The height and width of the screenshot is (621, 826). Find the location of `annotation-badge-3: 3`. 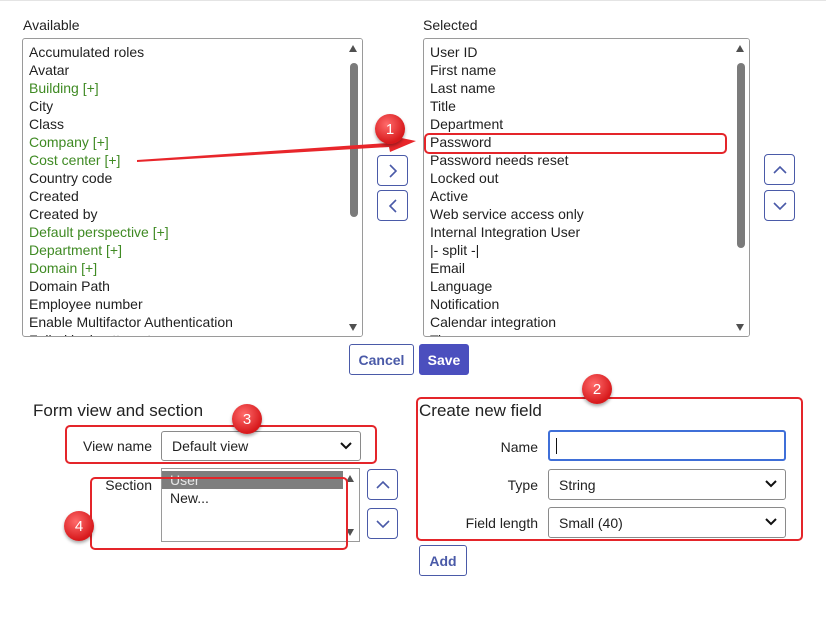

annotation-badge-3: 3 is located at coordinates (247, 419).